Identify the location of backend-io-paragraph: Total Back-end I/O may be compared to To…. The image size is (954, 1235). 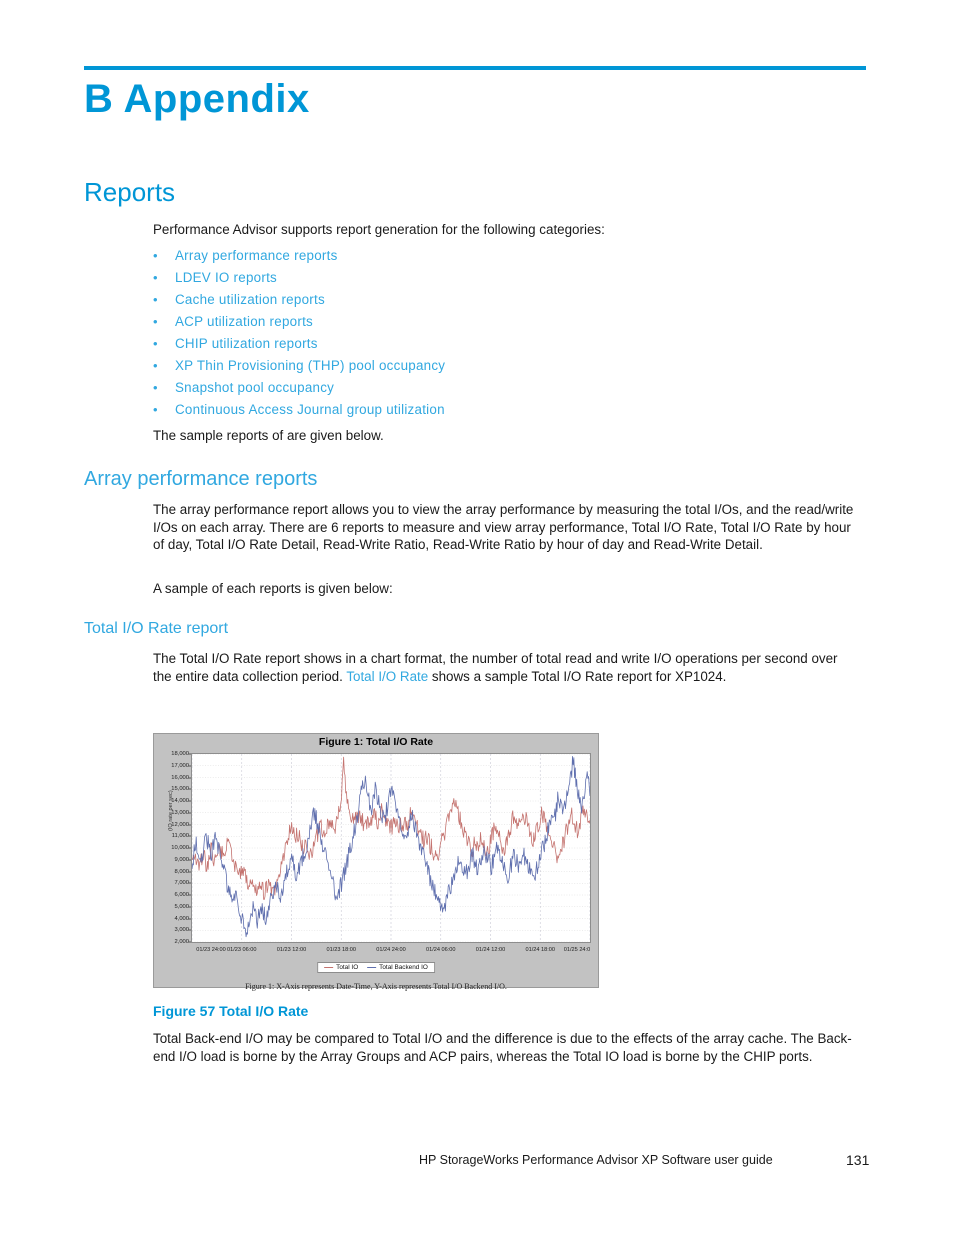
(502, 1047).